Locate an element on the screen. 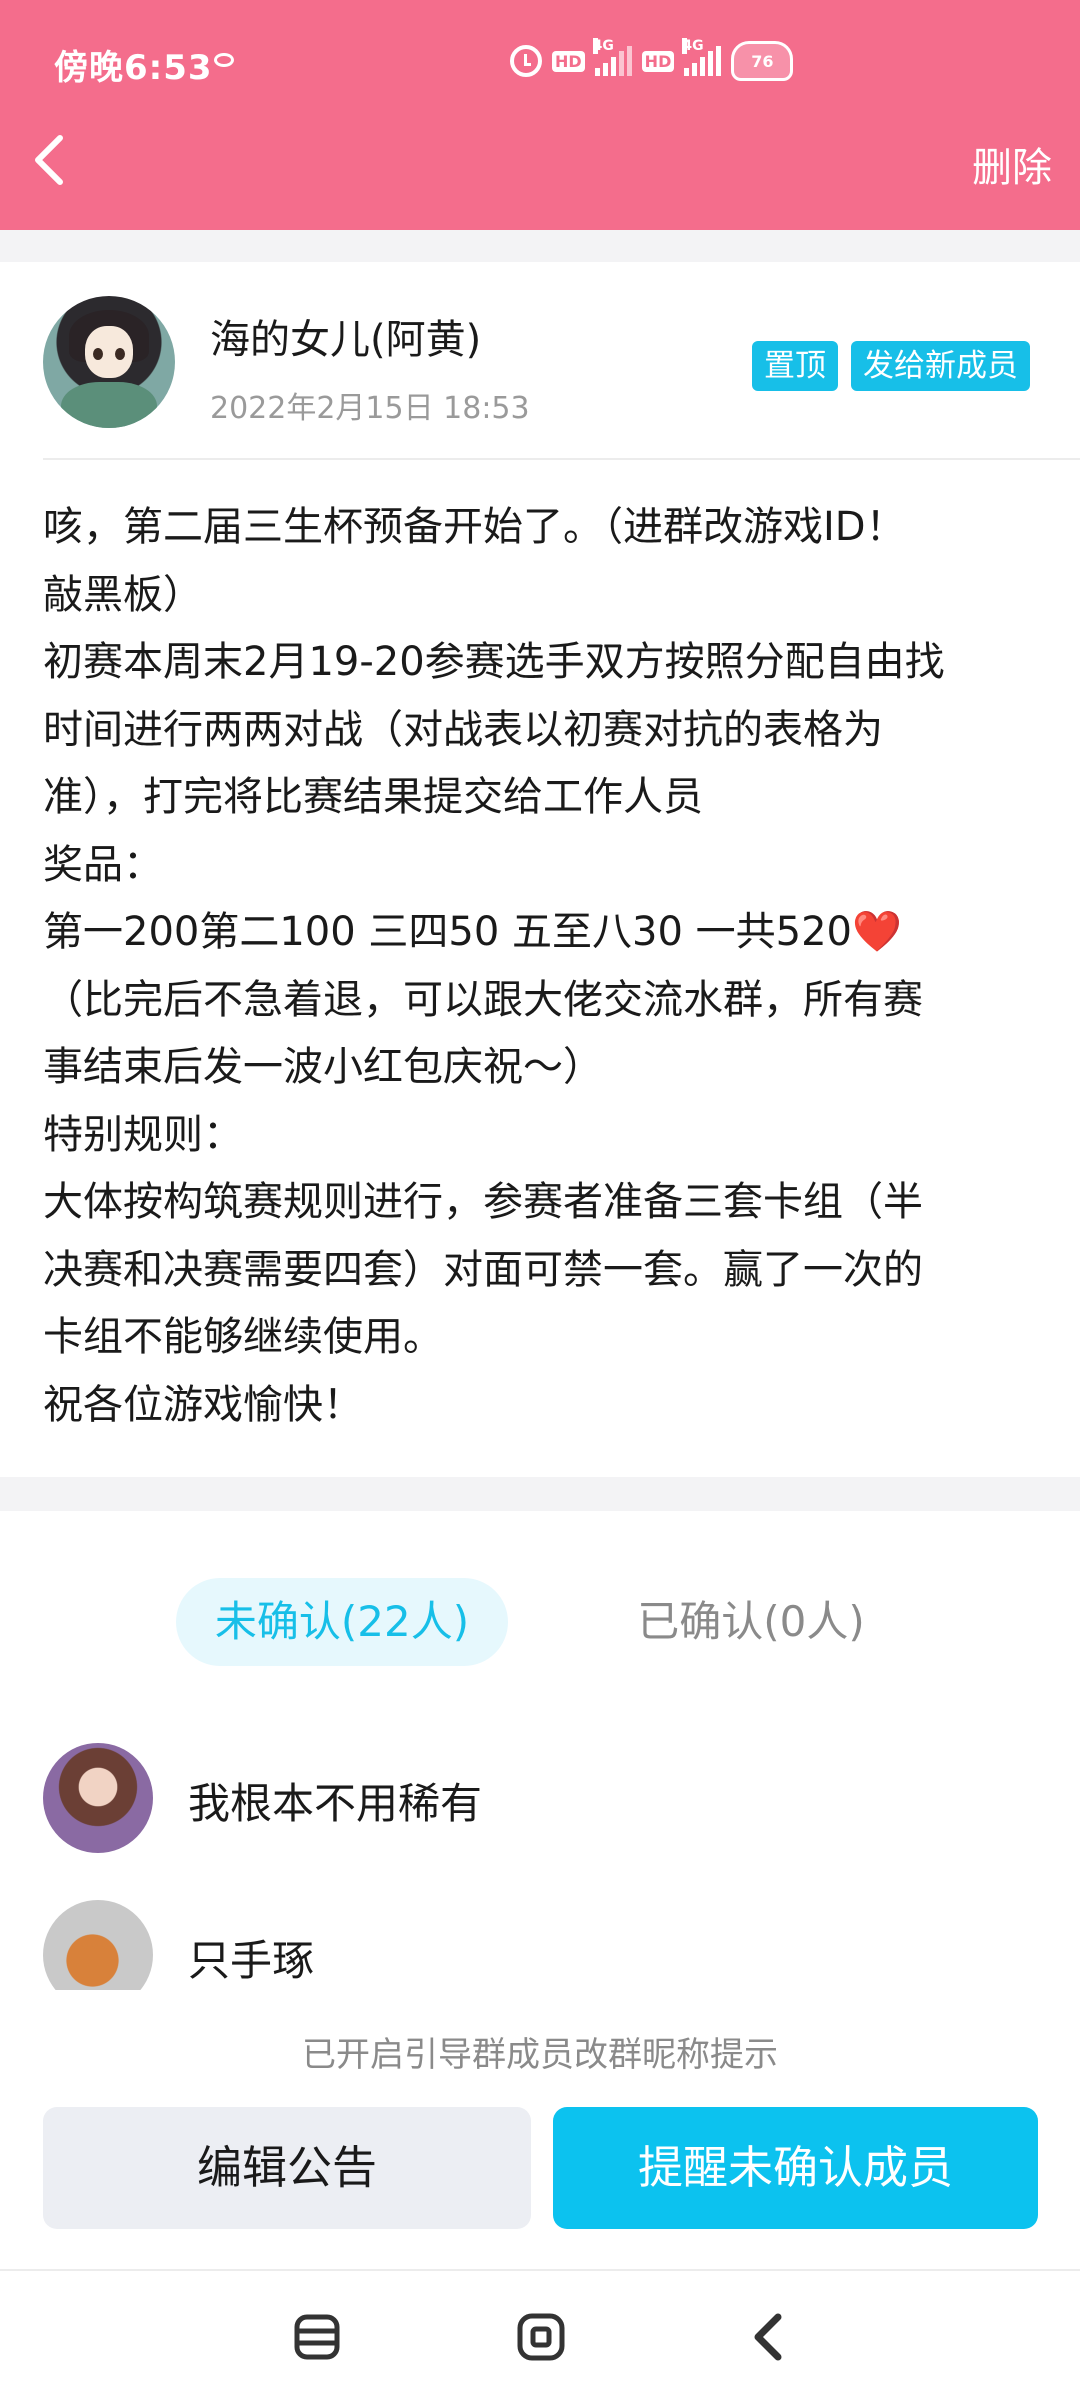 The height and width of the screenshot is (2400, 1080). body-line: 卡组不能够继续使用。 is located at coordinates (243, 1337).